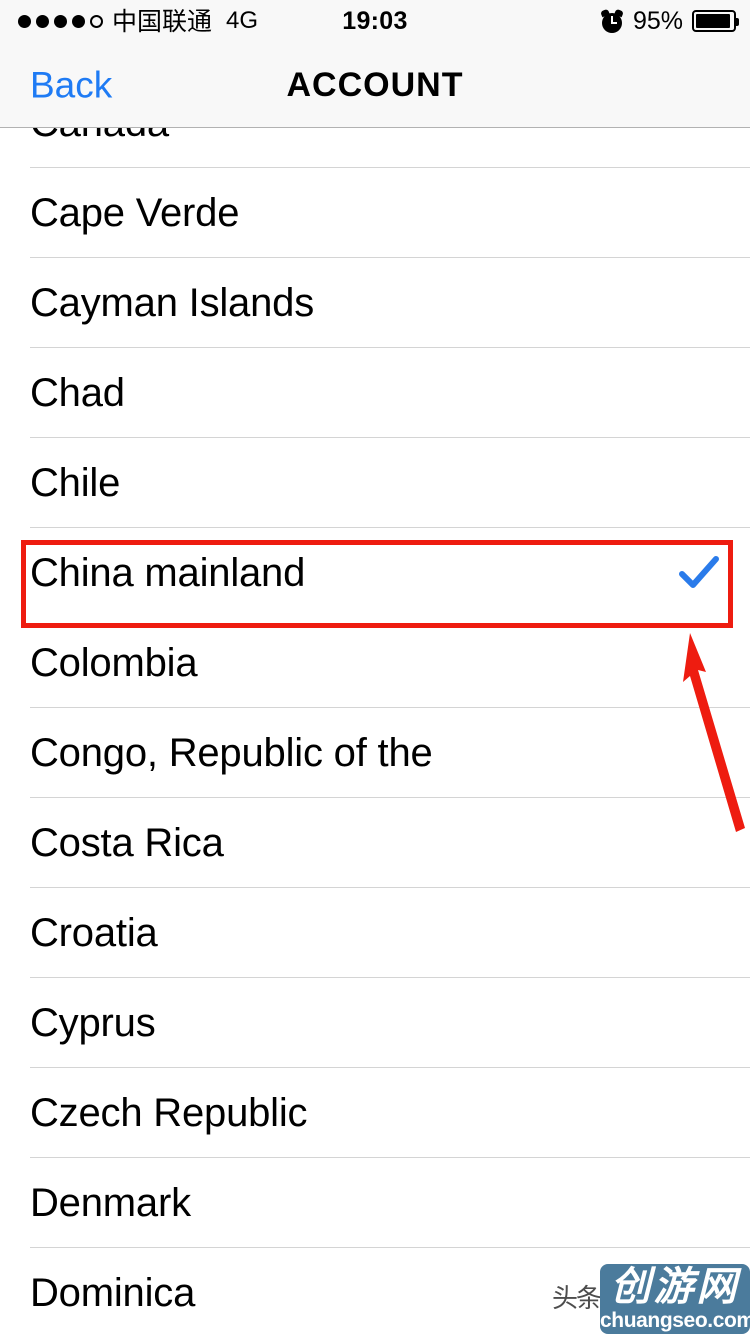 This screenshot has height=1334, width=750. I want to click on status-bar: 中国联通 4G 19:03 95%, so click(375, 21).